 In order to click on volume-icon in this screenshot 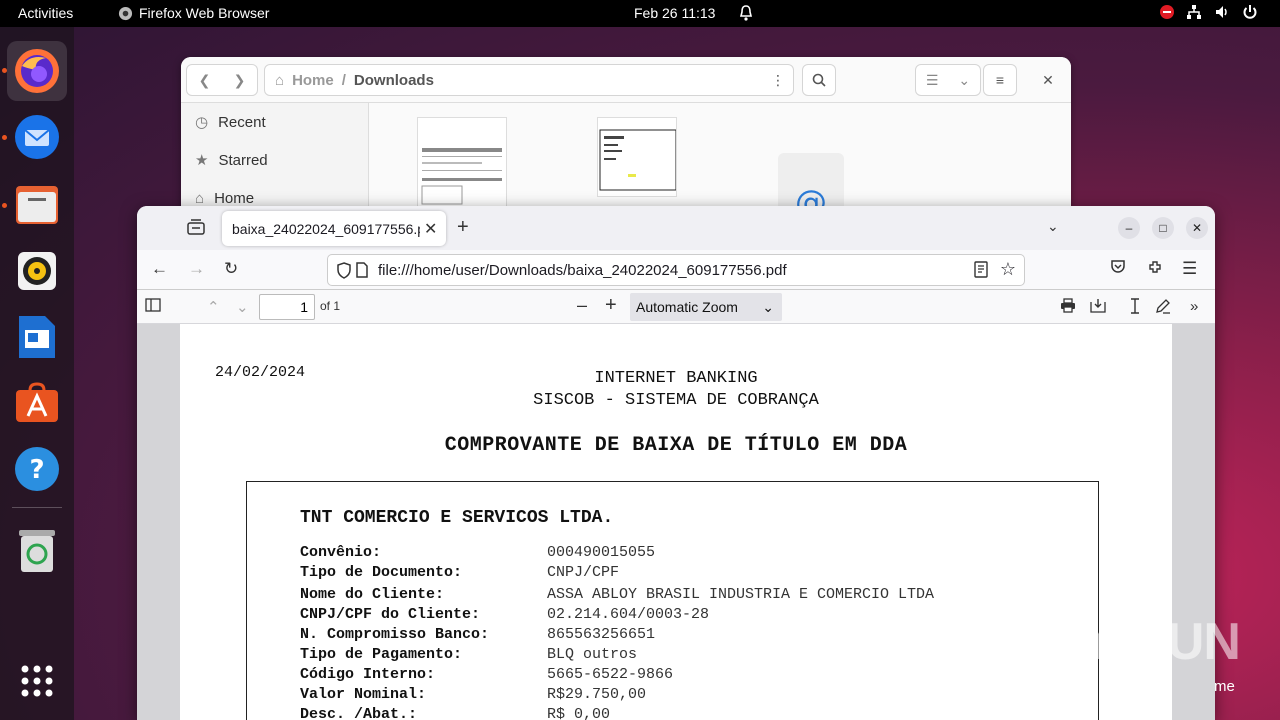, I will do `click(1221, 12)`.